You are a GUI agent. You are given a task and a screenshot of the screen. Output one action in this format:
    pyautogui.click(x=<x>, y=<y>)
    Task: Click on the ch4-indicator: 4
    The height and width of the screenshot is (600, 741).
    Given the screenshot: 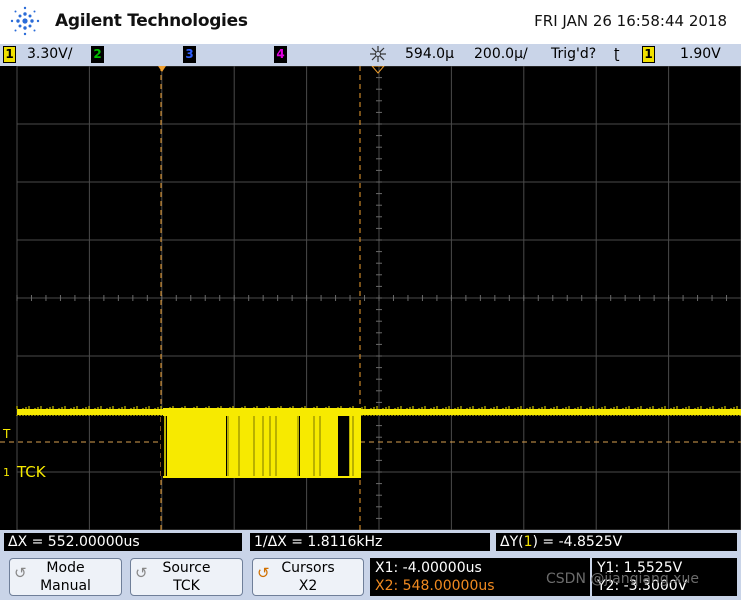 What is the action you would take?
    pyautogui.click(x=280, y=54)
    